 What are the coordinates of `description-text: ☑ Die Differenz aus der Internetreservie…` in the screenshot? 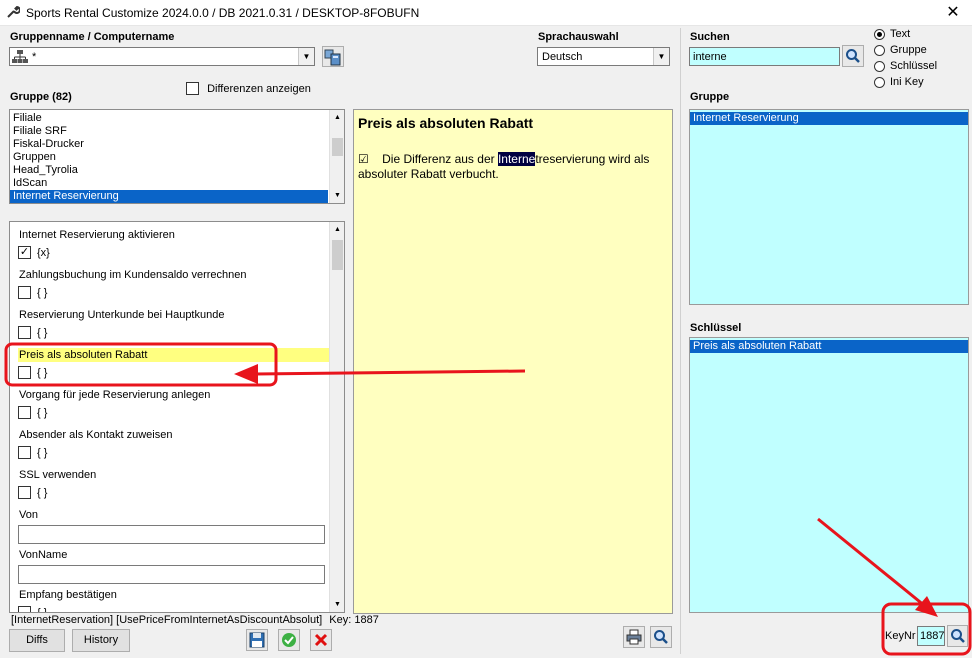 It's located at (510, 167).